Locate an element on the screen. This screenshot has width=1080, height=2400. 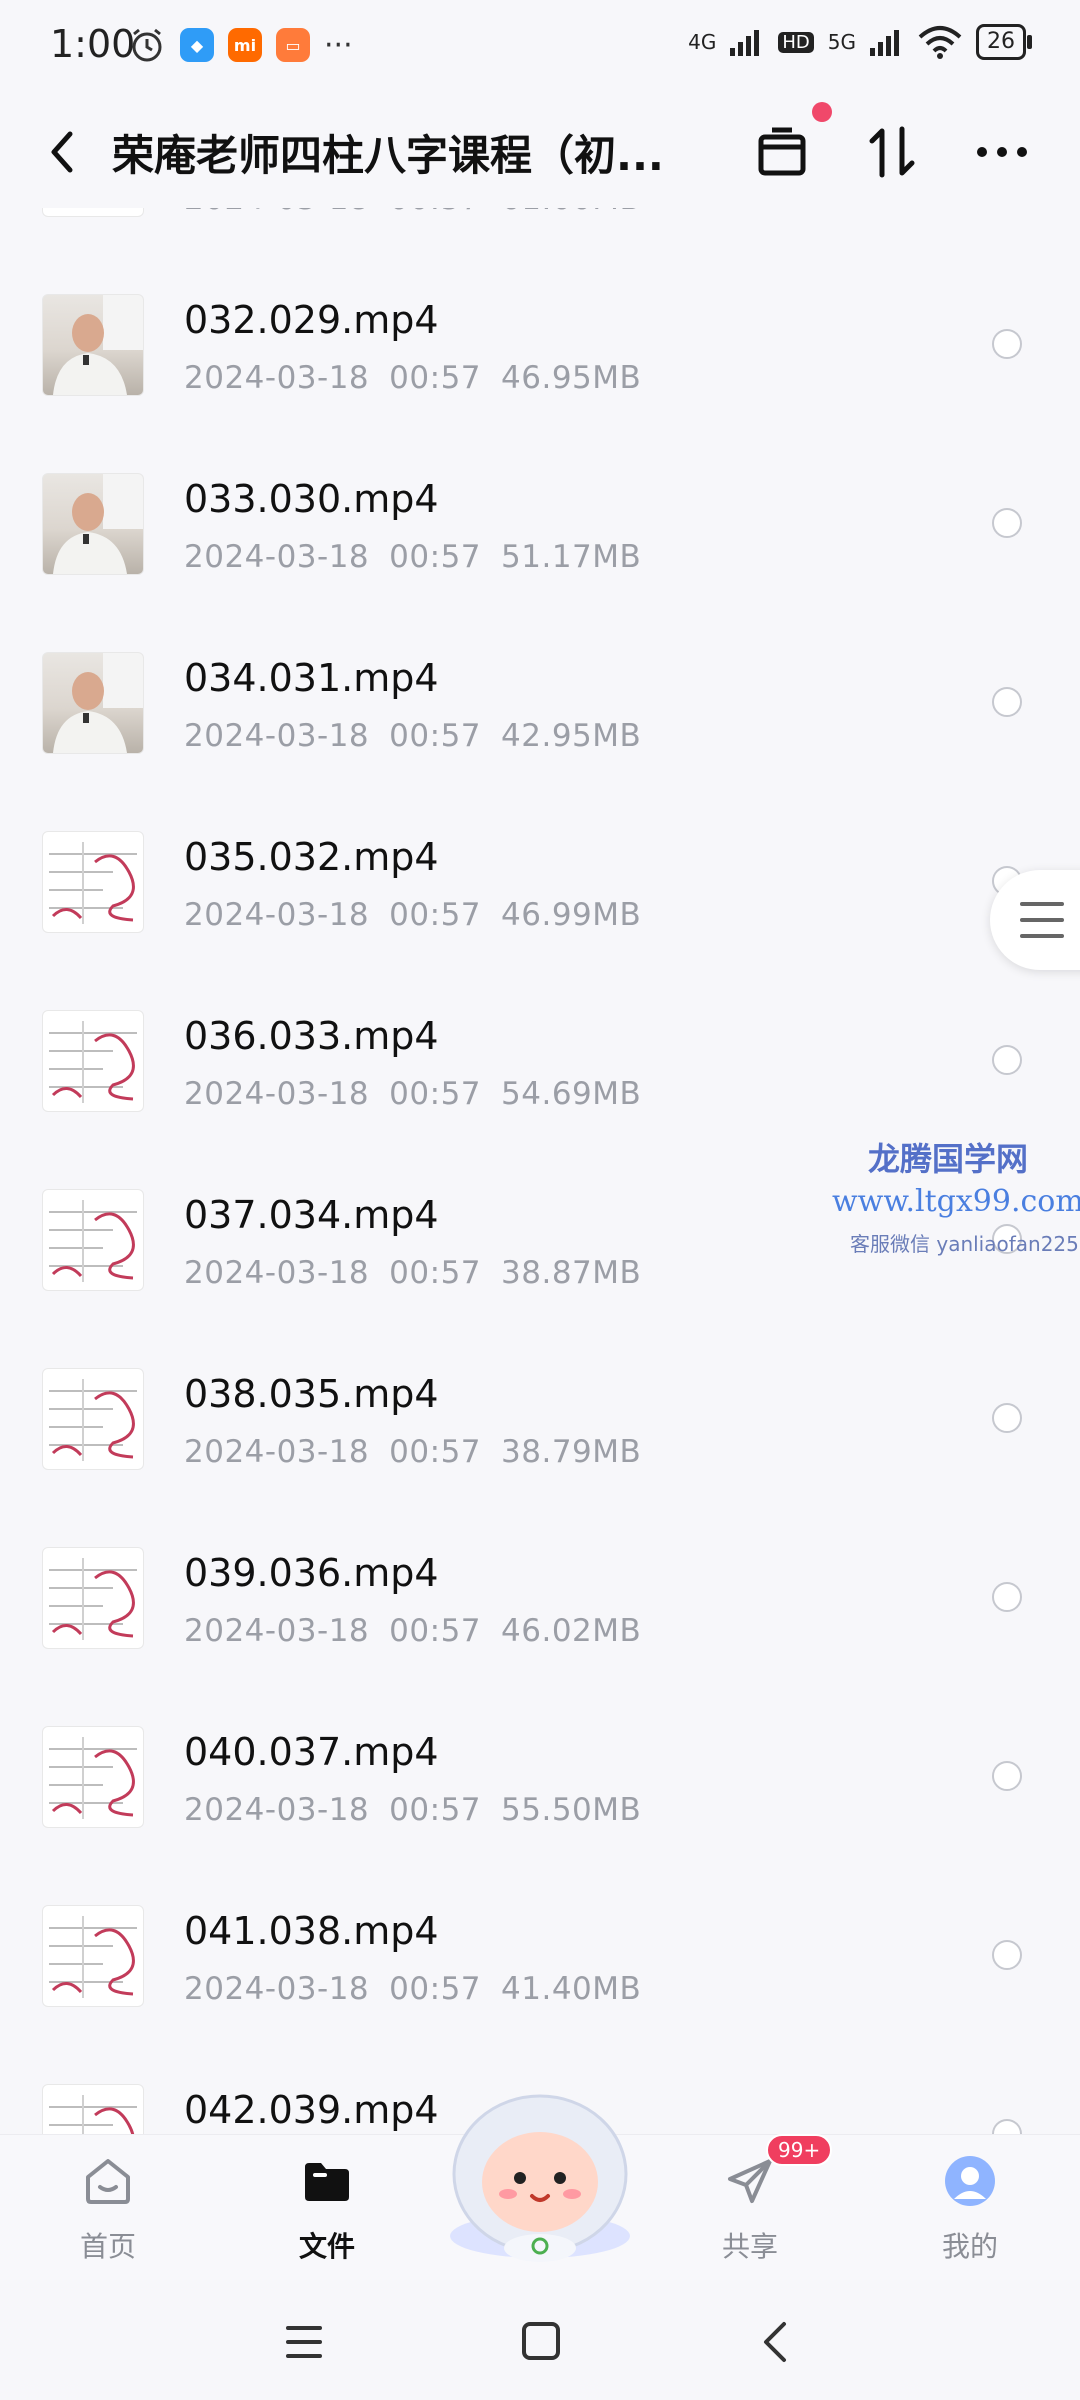
sort-button is located at coordinates (892, 152).